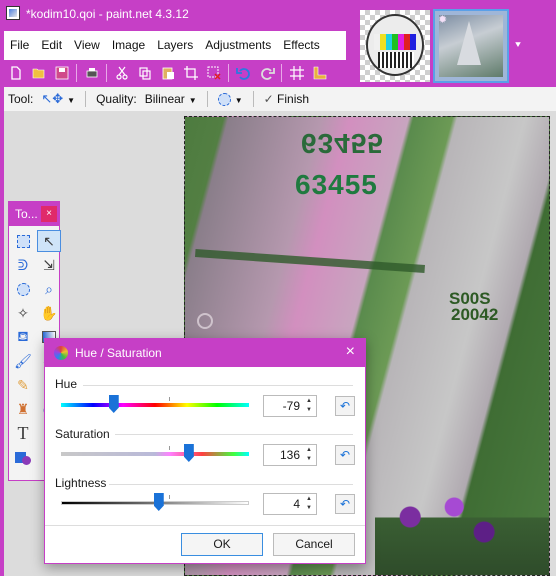 This screenshot has width=556, height=576. What do you see at coordinates (49, 289) in the screenshot?
I see `zoom-icon: ⌕` at bounding box center [49, 289].